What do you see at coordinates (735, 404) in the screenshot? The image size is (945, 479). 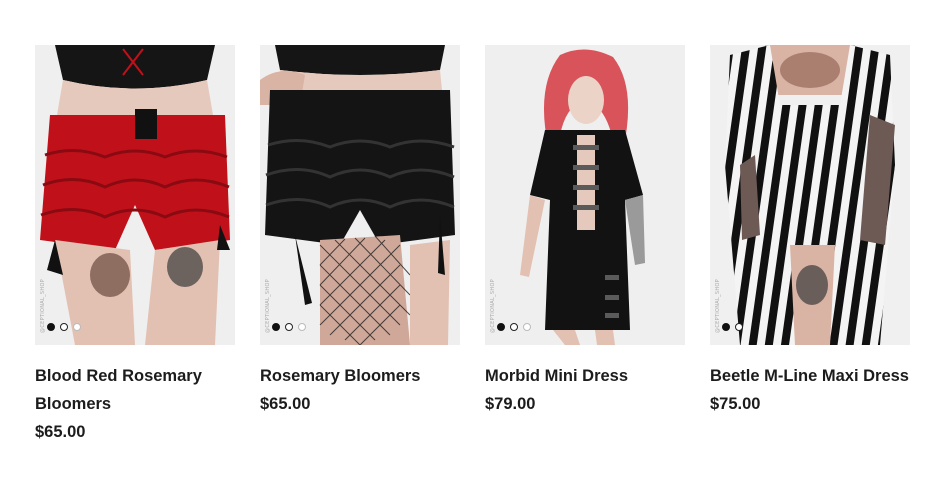 I see `product-price: $75.00` at bounding box center [735, 404].